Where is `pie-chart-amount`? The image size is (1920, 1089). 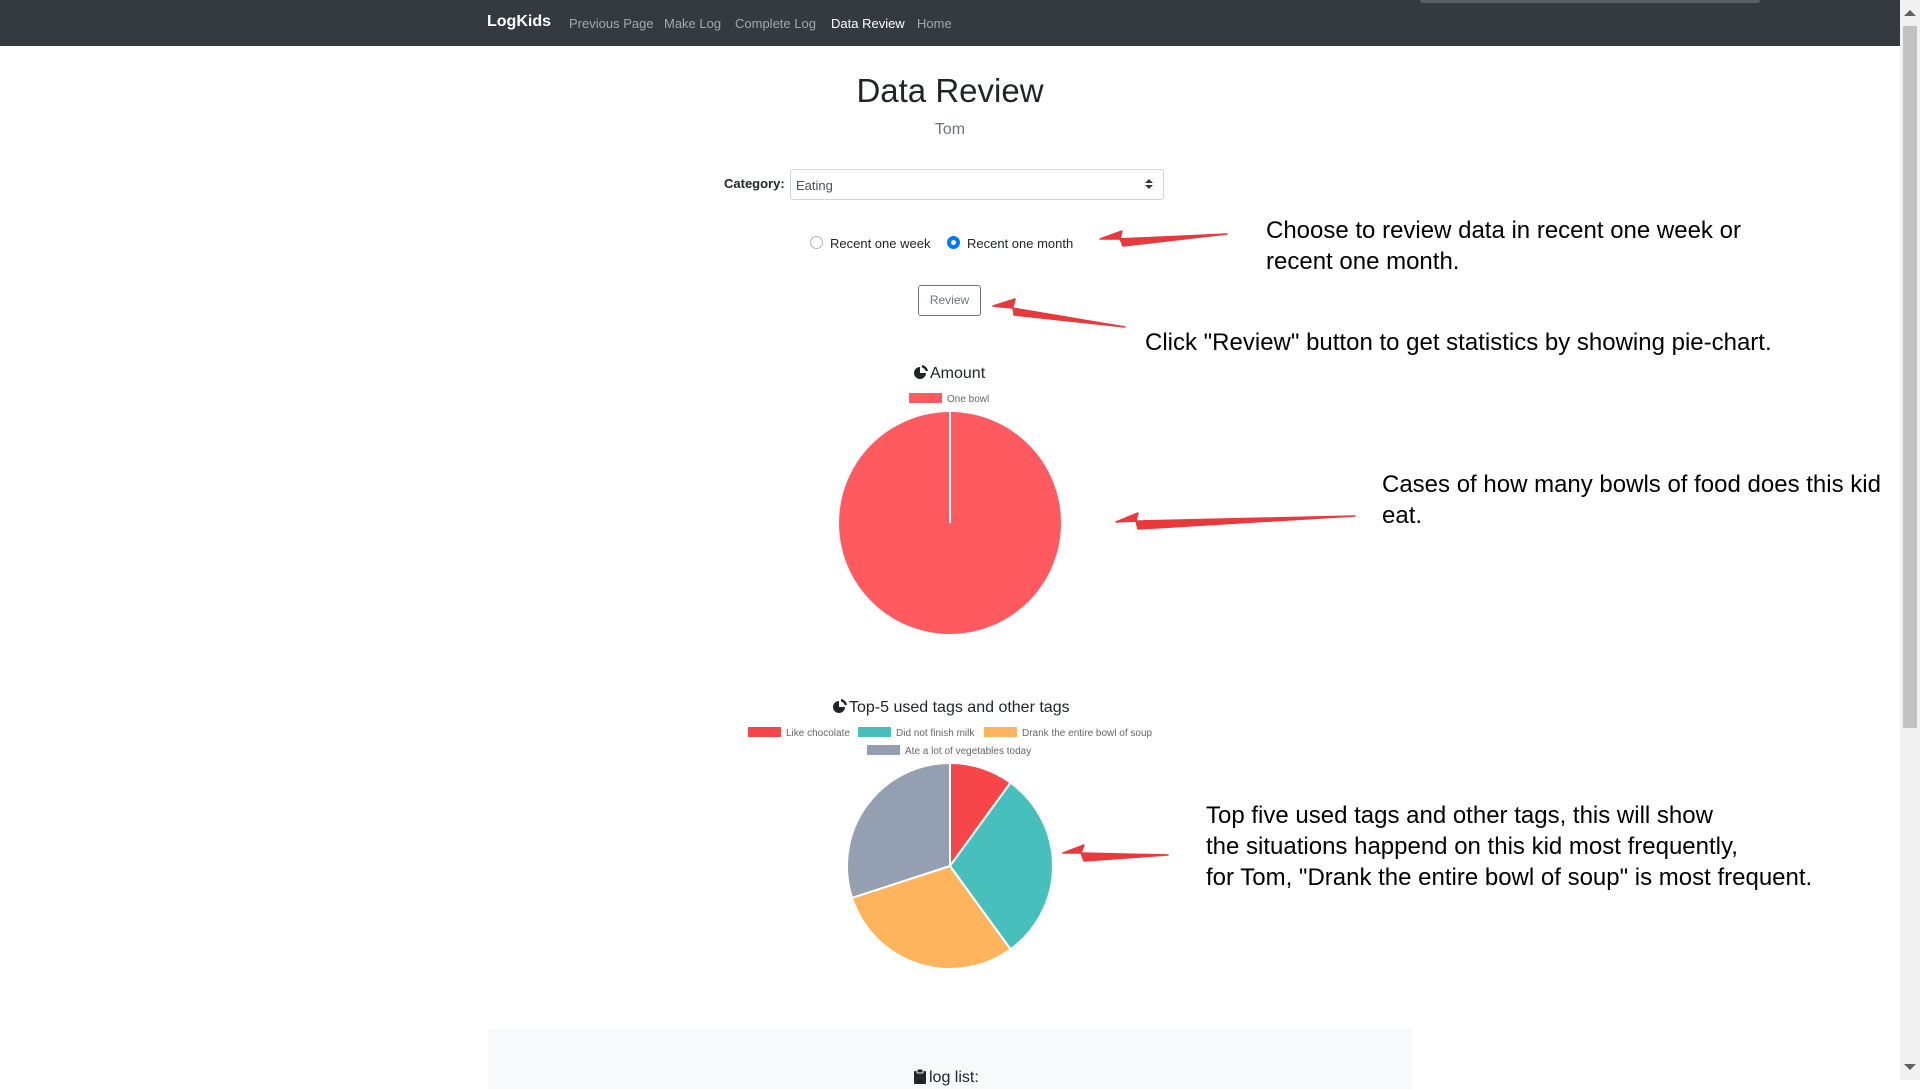 pie-chart-amount is located at coordinates (950, 523).